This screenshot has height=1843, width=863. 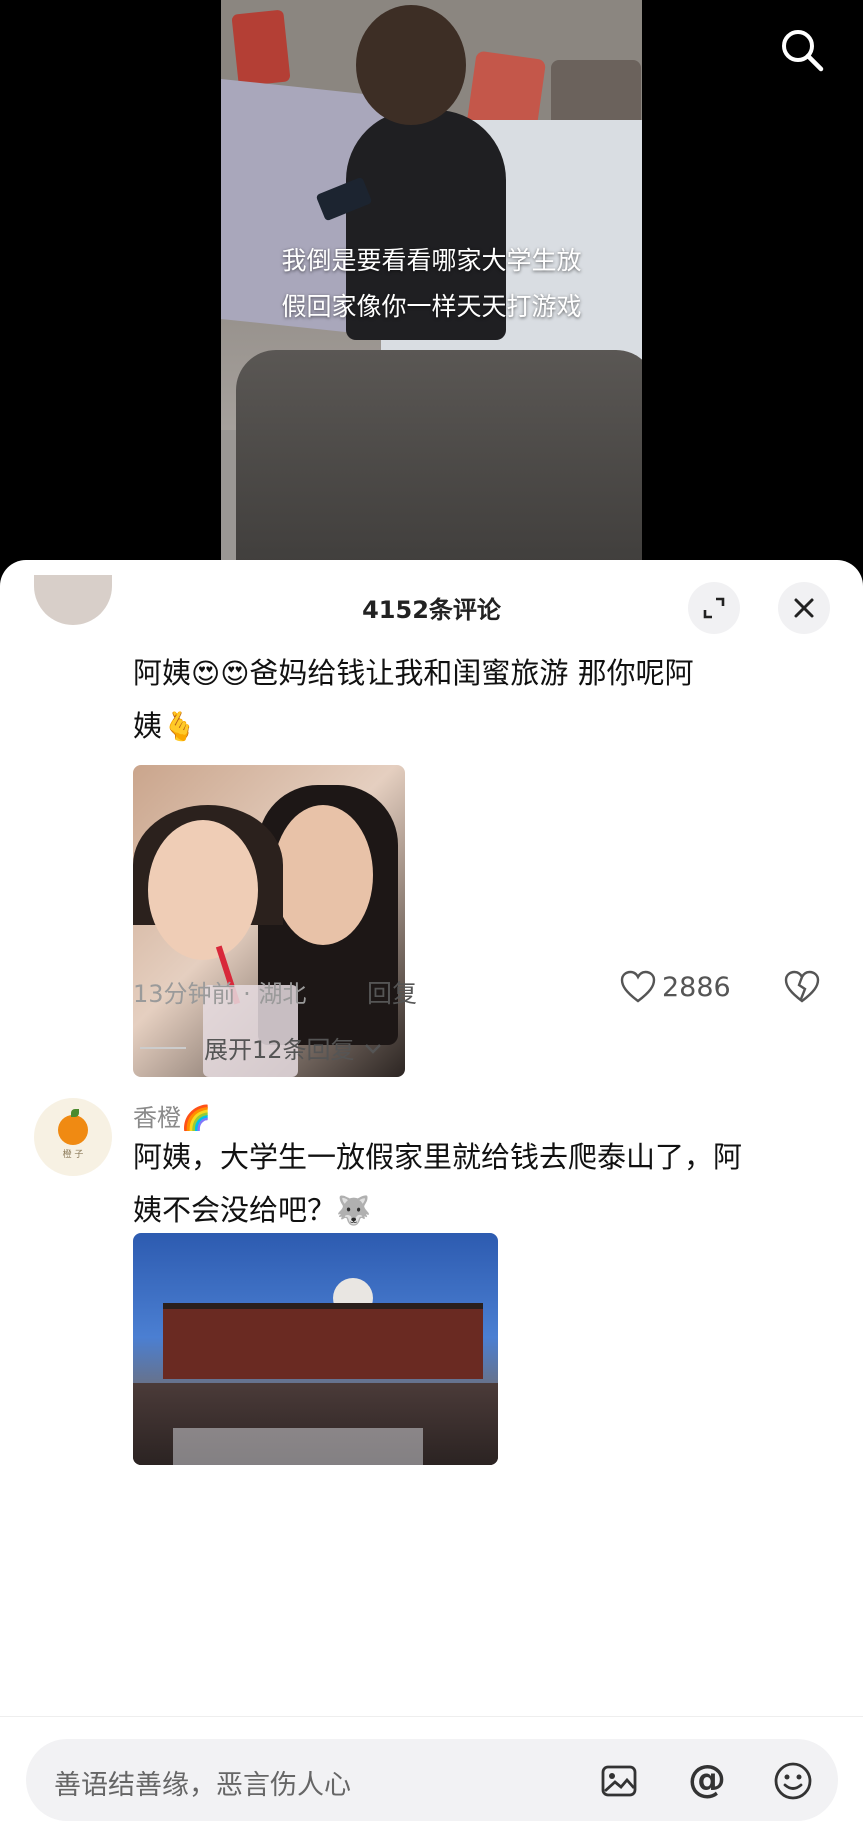 I want to click on expand-icon, so click(x=714, y=608).